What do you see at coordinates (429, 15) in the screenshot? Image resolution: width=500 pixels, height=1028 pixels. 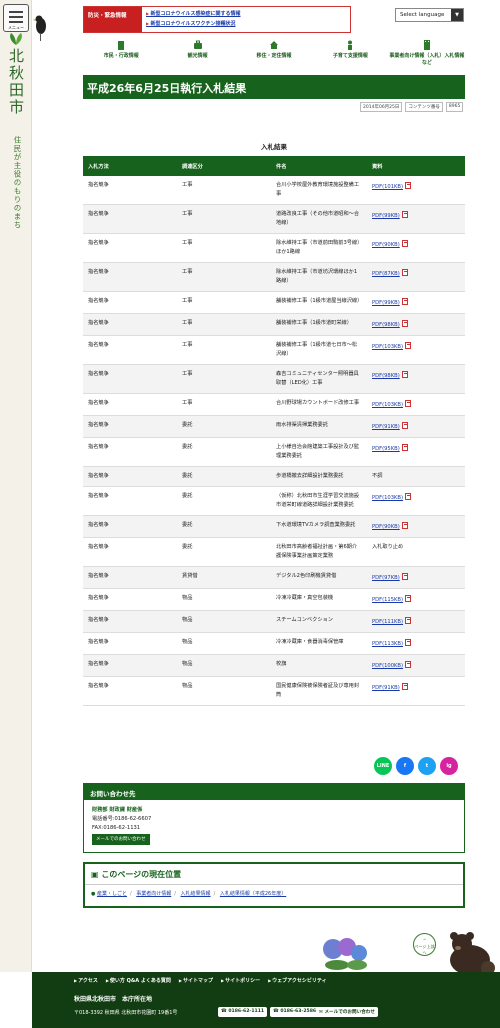 I see `language-select: Select language ▼` at bounding box center [429, 15].